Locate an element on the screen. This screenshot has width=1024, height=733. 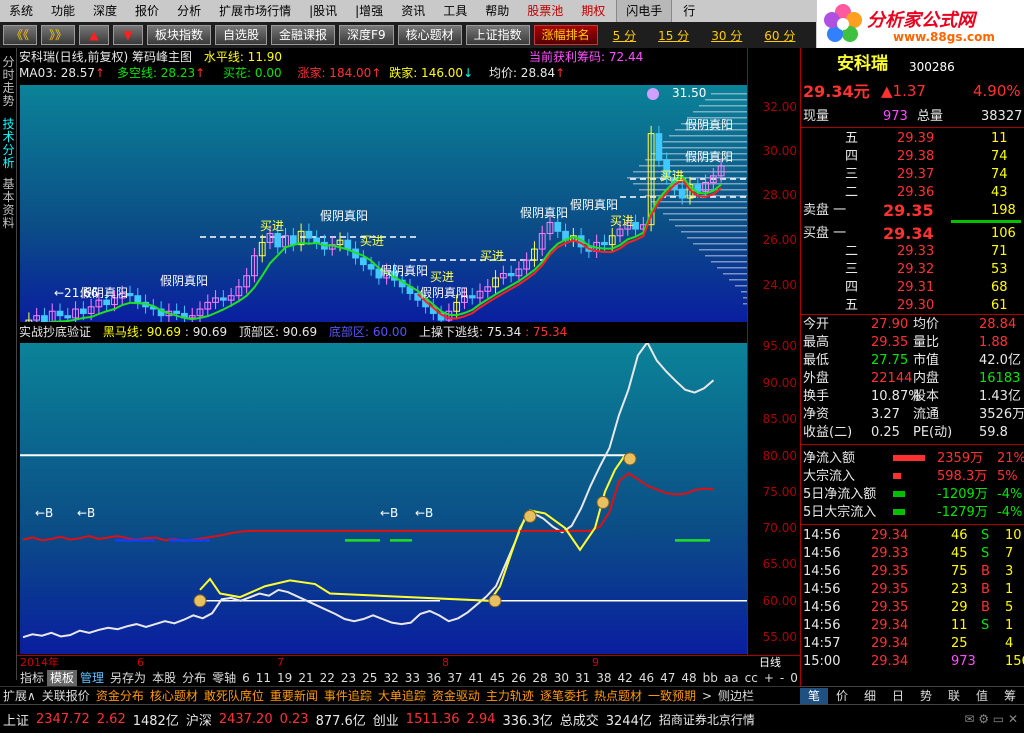
period-15min: 15 分 is located at coordinates (673, 35).